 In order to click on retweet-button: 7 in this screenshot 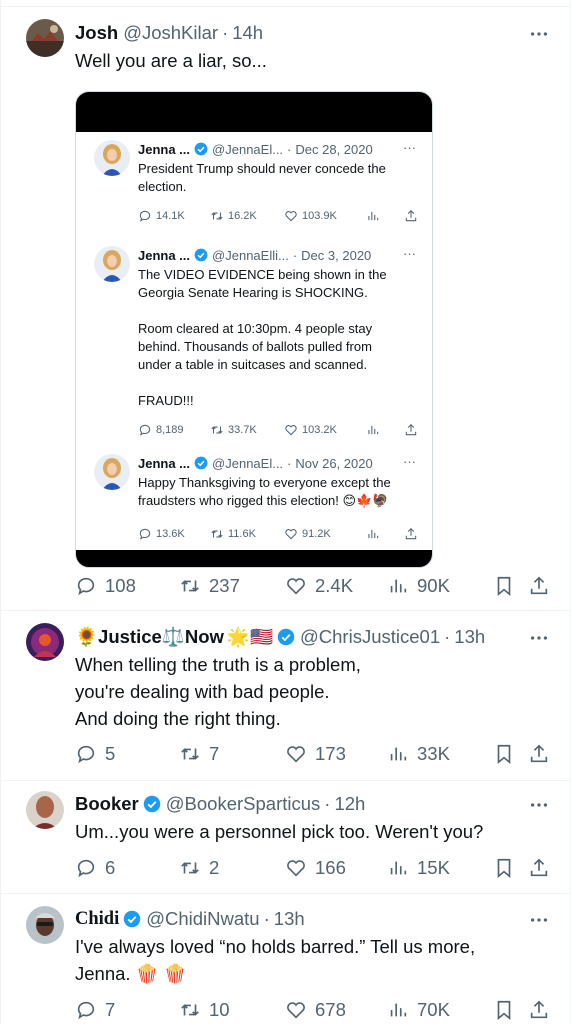, I will do `click(199, 754)`.